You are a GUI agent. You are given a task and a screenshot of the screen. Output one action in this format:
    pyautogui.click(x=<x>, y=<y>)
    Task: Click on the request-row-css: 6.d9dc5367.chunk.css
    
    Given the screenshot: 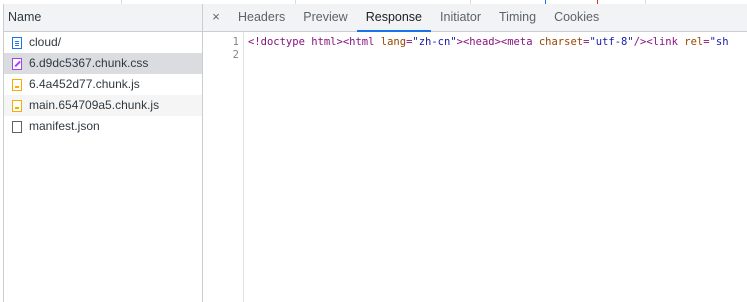 What is the action you would take?
    pyautogui.click(x=103, y=63)
    